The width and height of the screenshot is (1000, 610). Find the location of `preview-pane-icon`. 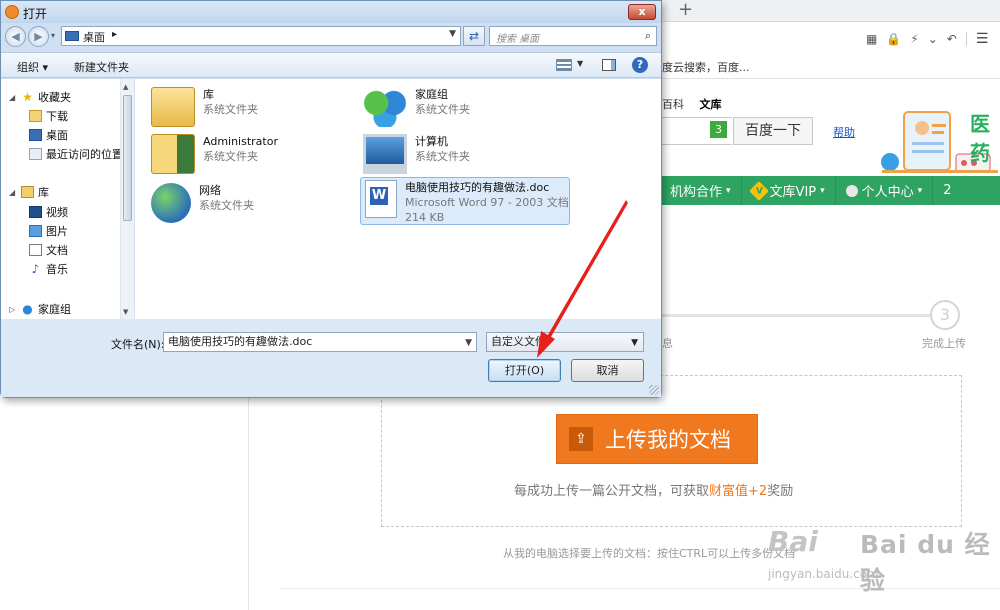

preview-pane-icon is located at coordinates (609, 65).